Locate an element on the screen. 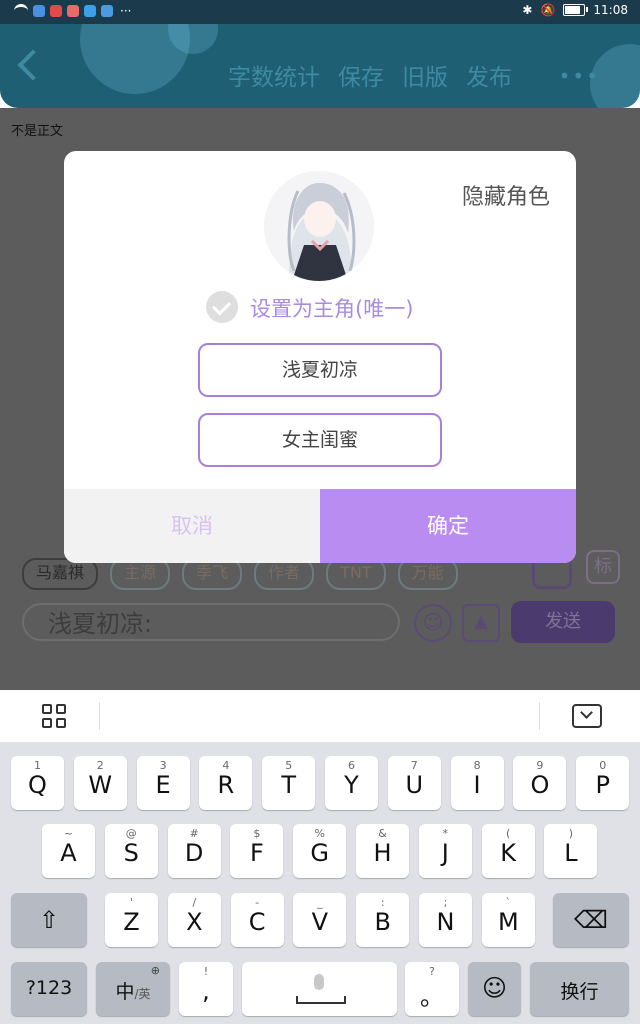  emoji-key: ☺ is located at coordinates (494, 989).